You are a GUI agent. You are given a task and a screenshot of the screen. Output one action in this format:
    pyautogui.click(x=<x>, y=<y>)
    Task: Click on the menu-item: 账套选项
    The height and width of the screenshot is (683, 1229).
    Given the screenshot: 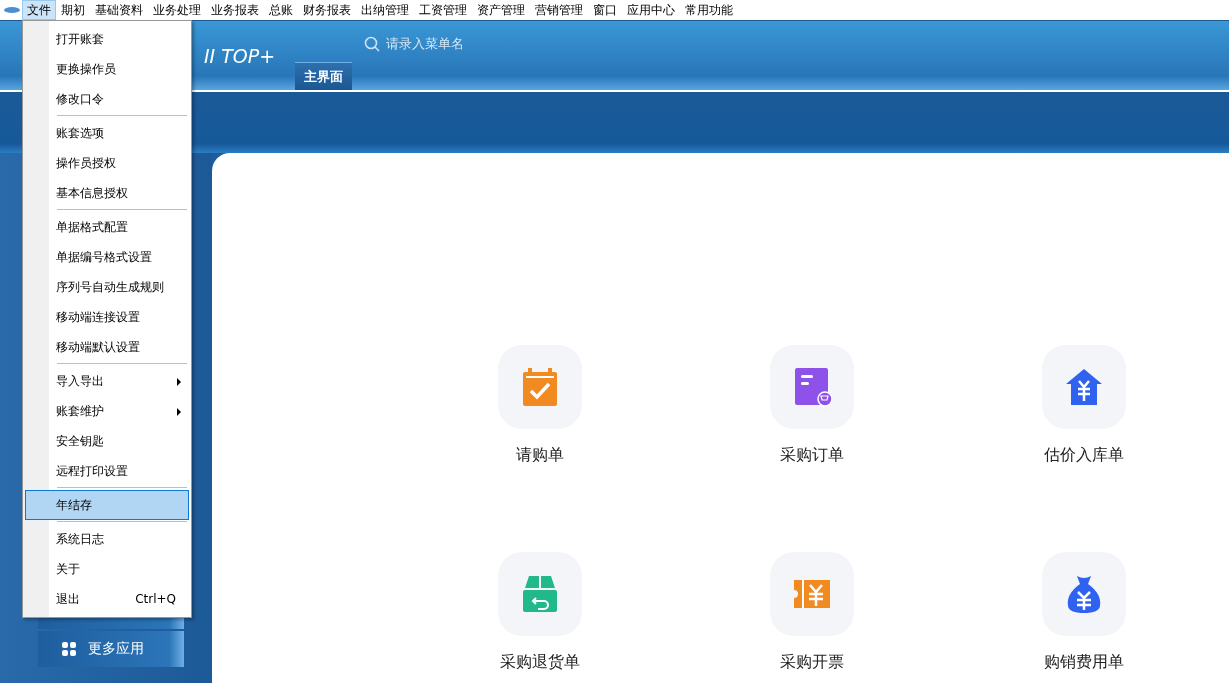 What is the action you would take?
    pyautogui.click(x=107, y=133)
    